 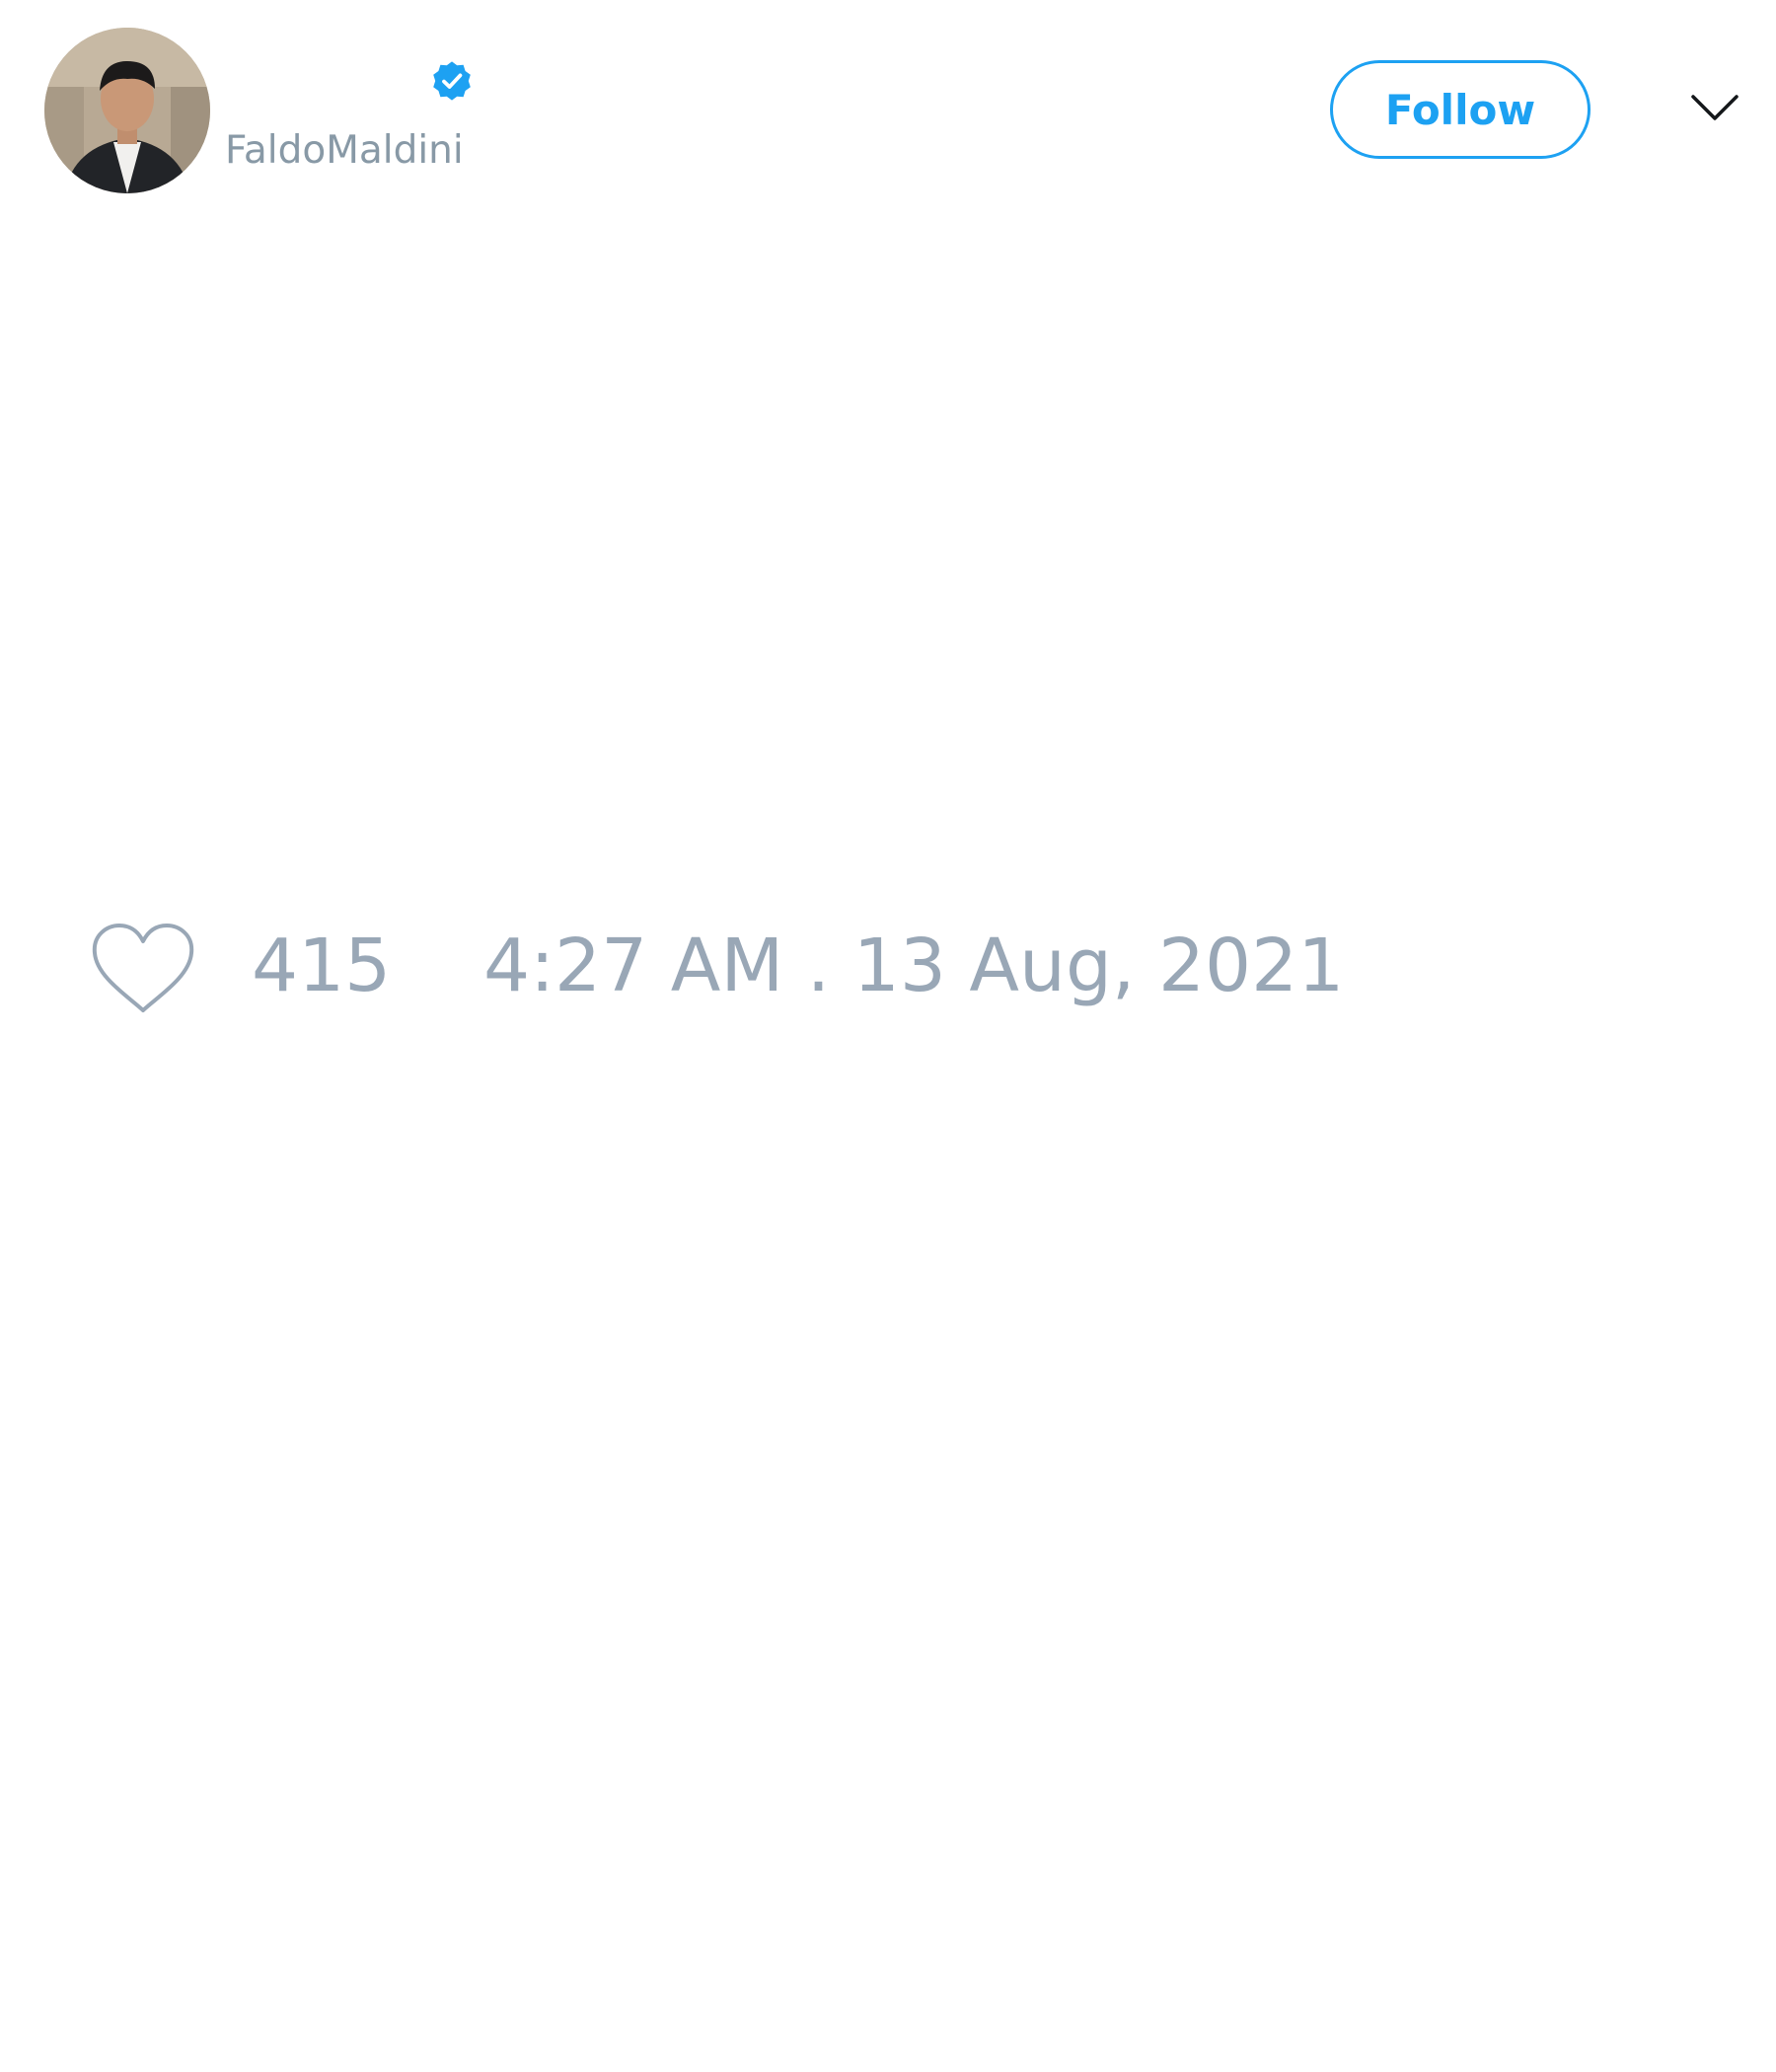 I want to click on verified-badge-icon, so click(x=452, y=81).